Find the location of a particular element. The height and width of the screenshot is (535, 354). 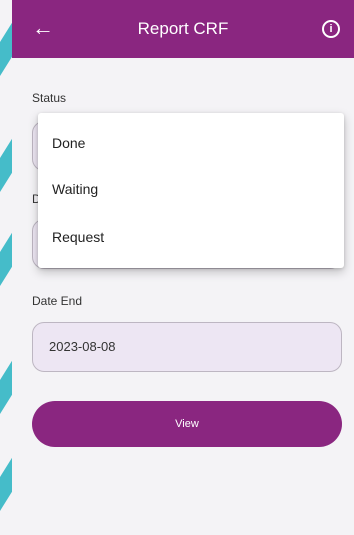

dropdown-option-waiting: Waiting is located at coordinates (191, 189).